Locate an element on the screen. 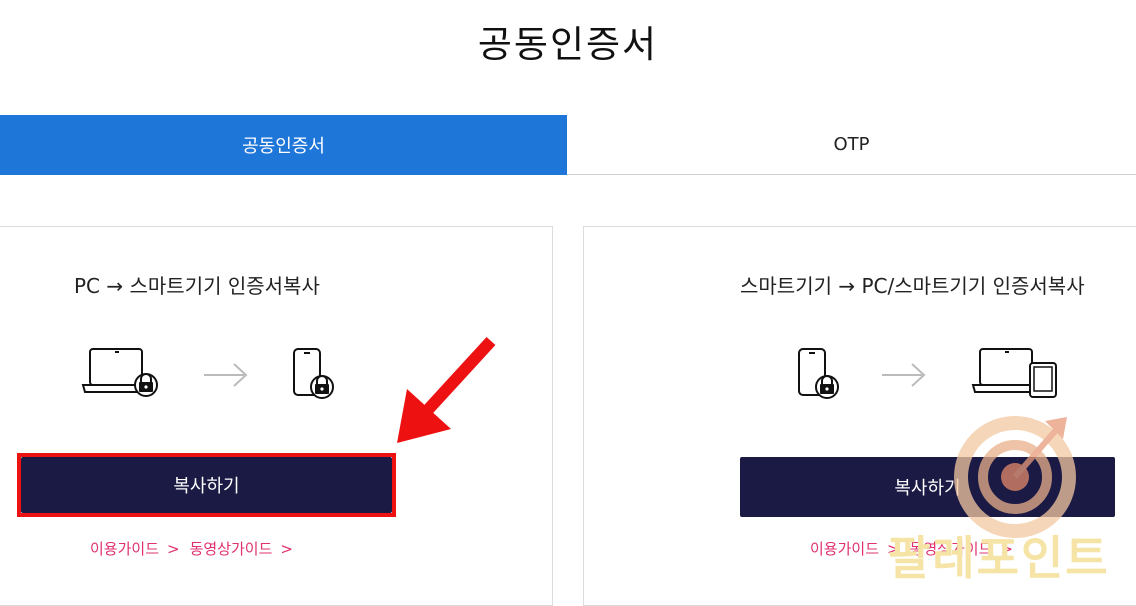 Image resolution: width=1136 pixels, height=606 pixels. tab-certificate: 공동인증서 is located at coordinates (283, 145).